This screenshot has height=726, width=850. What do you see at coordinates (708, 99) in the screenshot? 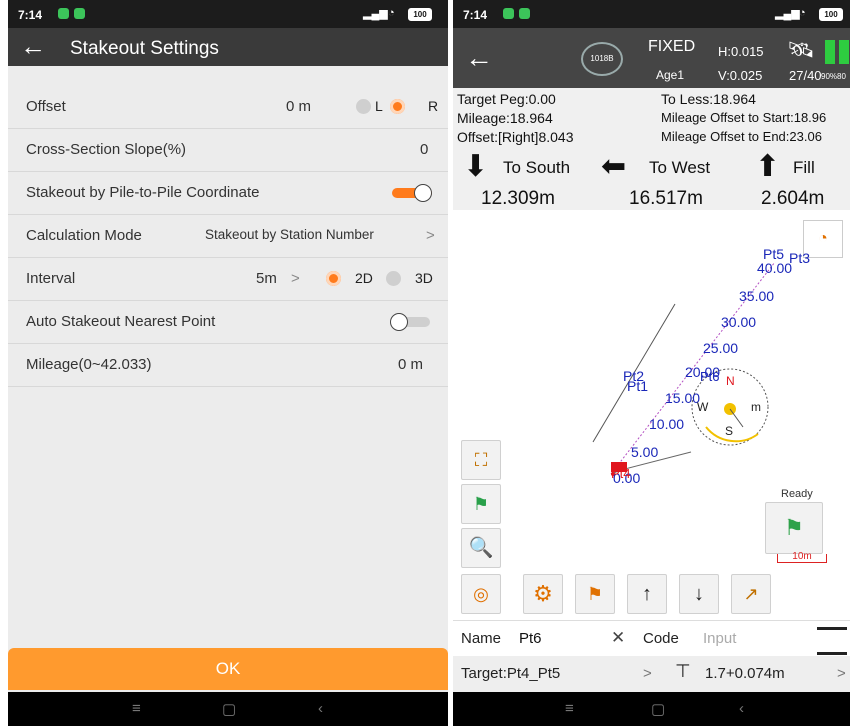
I see `to-less: To Less:18.964` at bounding box center [708, 99].